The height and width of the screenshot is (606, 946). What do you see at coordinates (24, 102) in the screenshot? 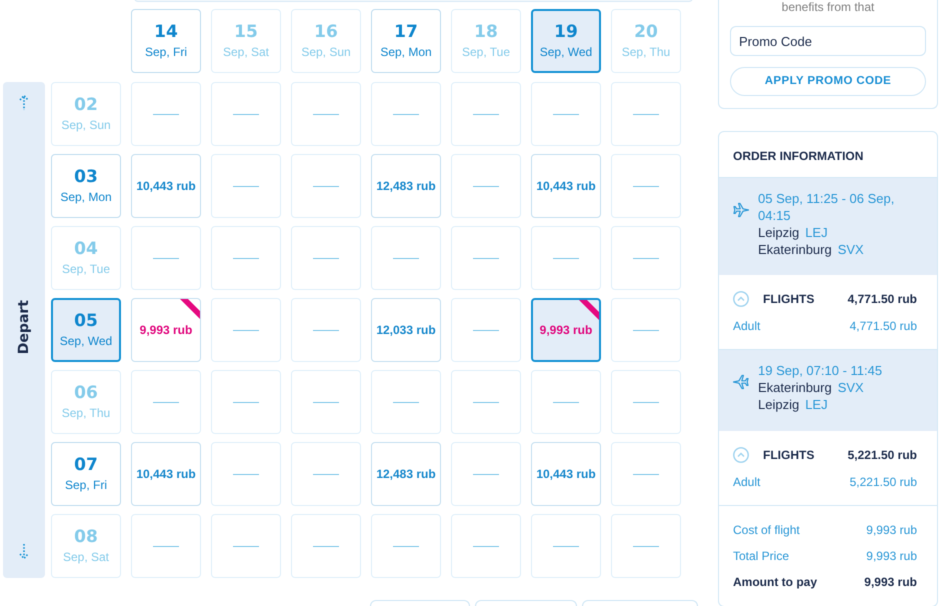
I see `up-arrow-icon` at bounding box center [24, 102].